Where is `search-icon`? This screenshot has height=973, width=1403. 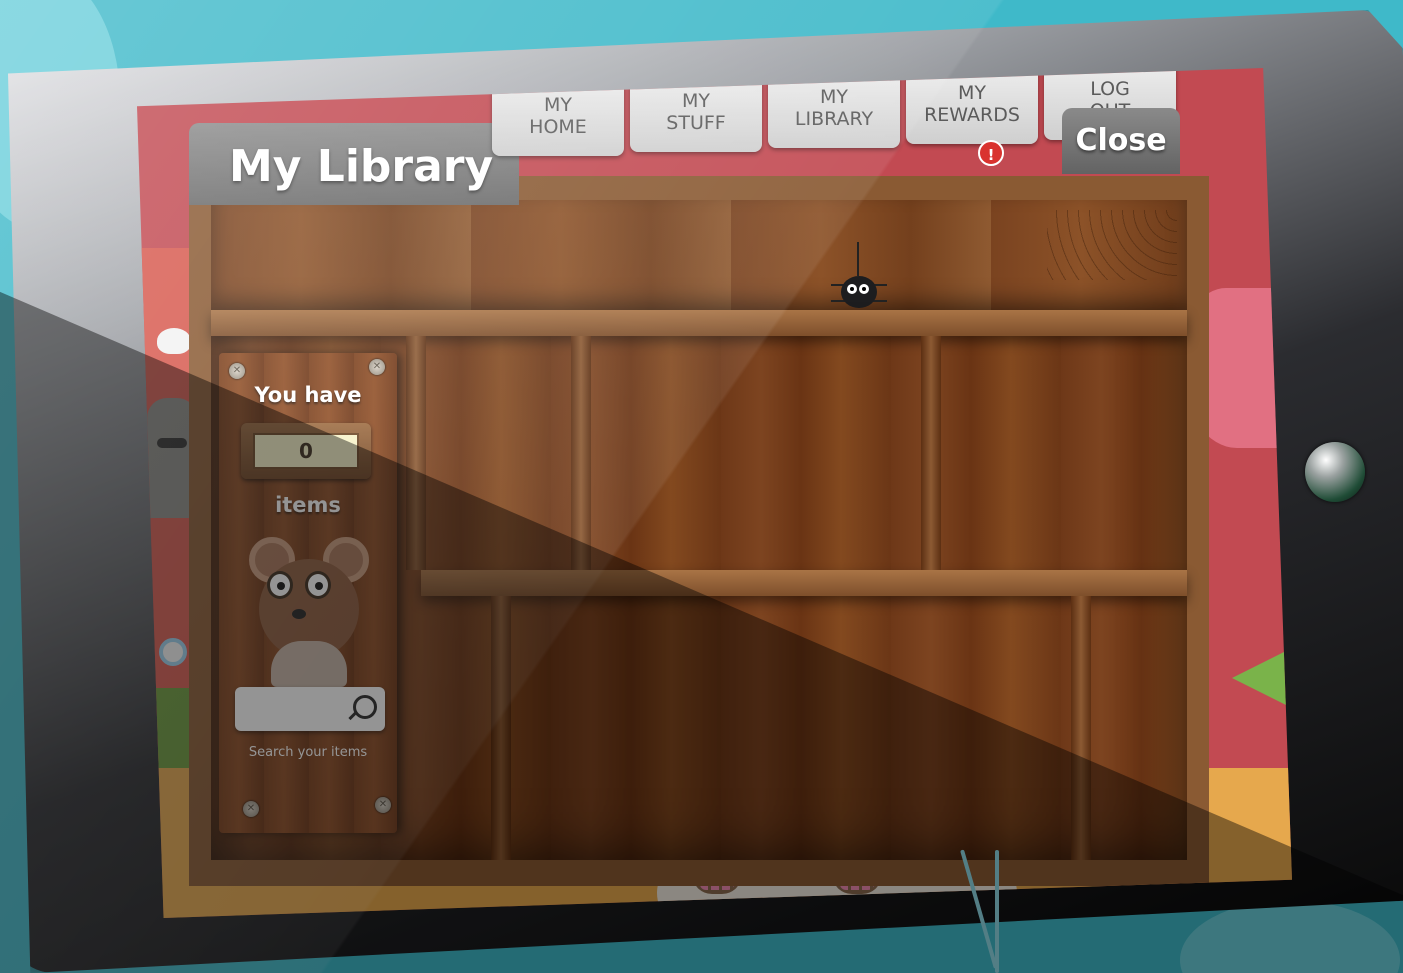
search-icon is located at coordinates (365, 707).